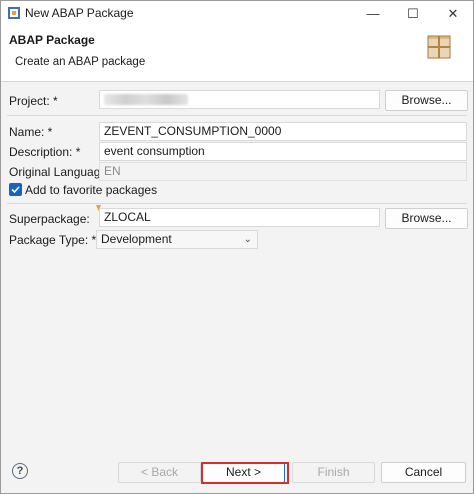 The width and height of the screenshot is (474, 494). Describe the element at coordinates (239, 99) in the screenshot. I see `project-field` at that location.